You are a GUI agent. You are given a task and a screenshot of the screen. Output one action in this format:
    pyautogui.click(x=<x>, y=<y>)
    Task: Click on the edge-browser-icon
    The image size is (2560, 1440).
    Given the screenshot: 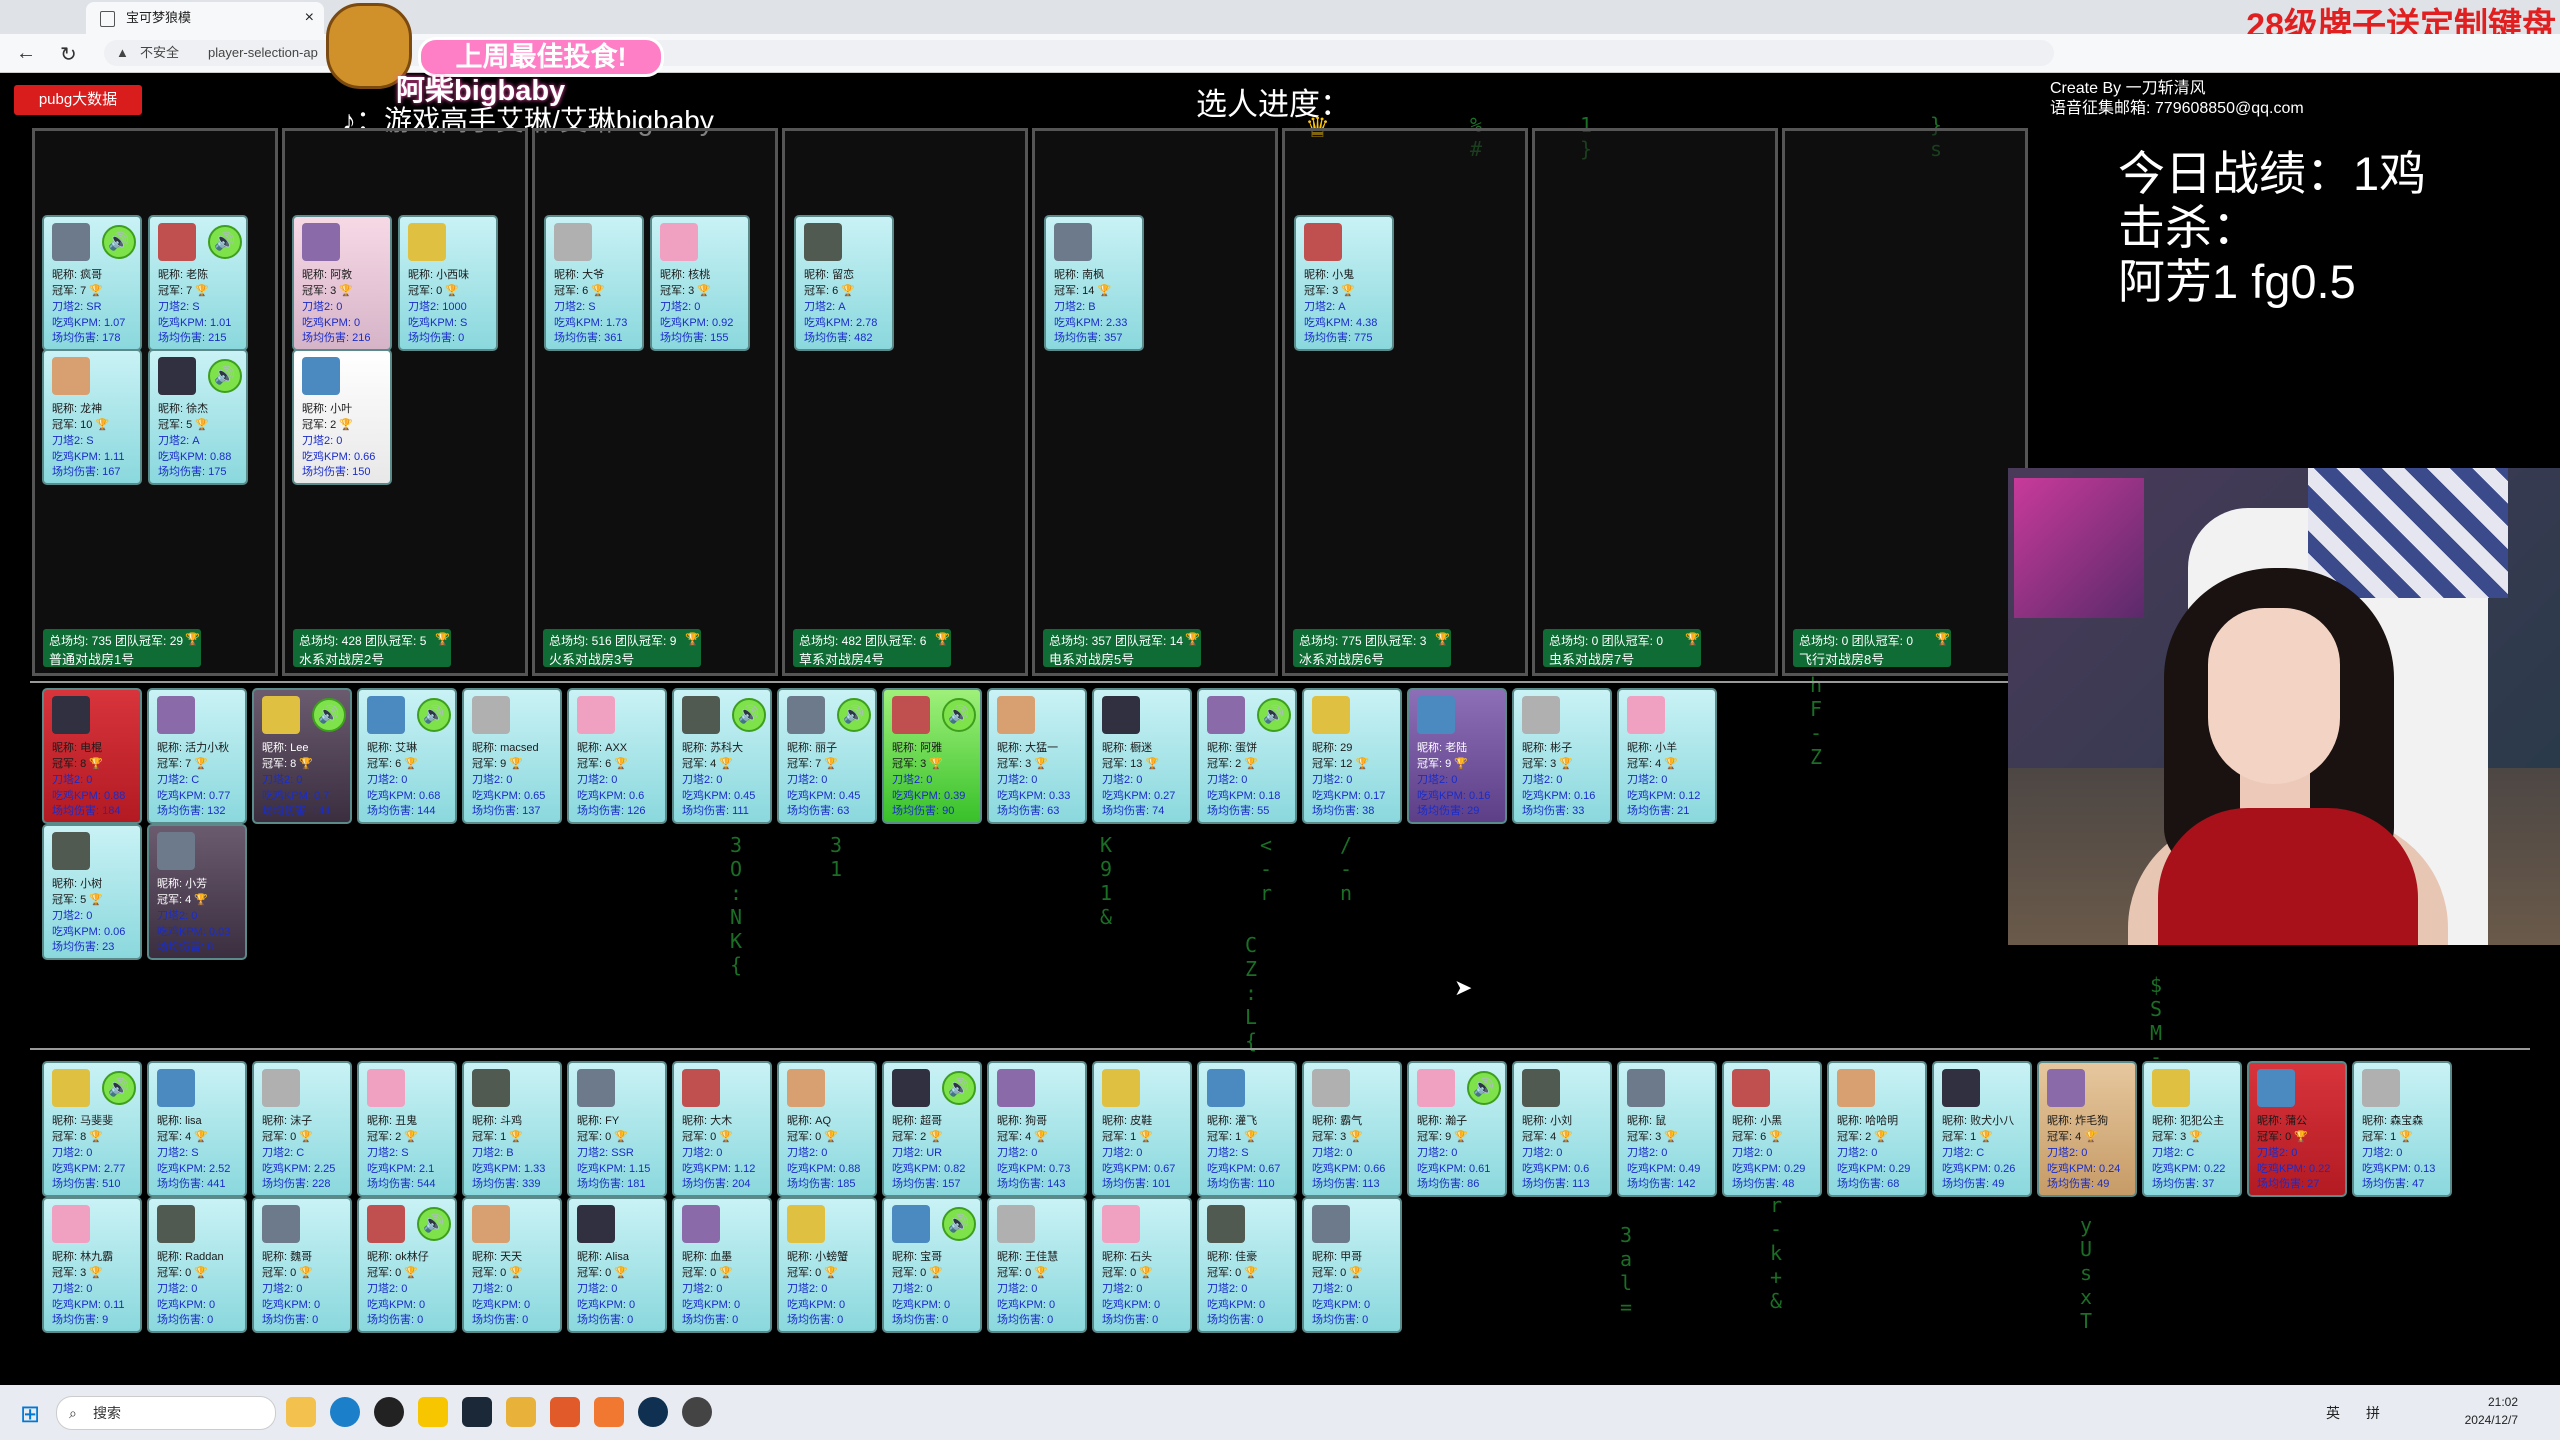 What is the action you would take?
    pyautogui.click(x=345, y=1412)
    